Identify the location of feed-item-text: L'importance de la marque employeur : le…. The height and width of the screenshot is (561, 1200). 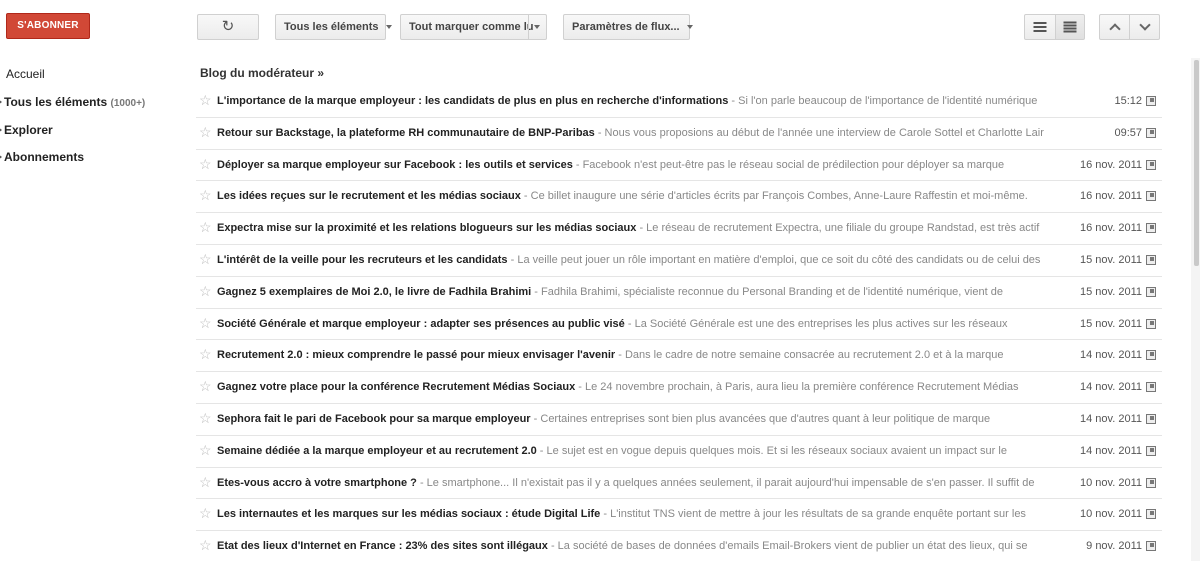
(644, 101).